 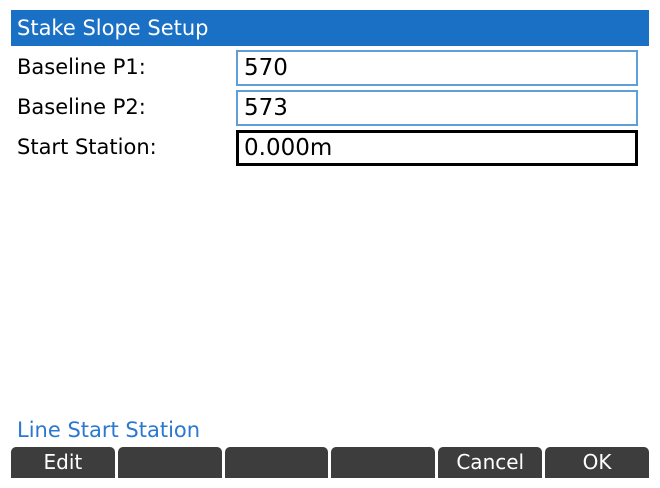 What do you see at coordinates (597, 462) in the screenshot?
I see `ok-softkey: OK` at bounding box center [597, 462].